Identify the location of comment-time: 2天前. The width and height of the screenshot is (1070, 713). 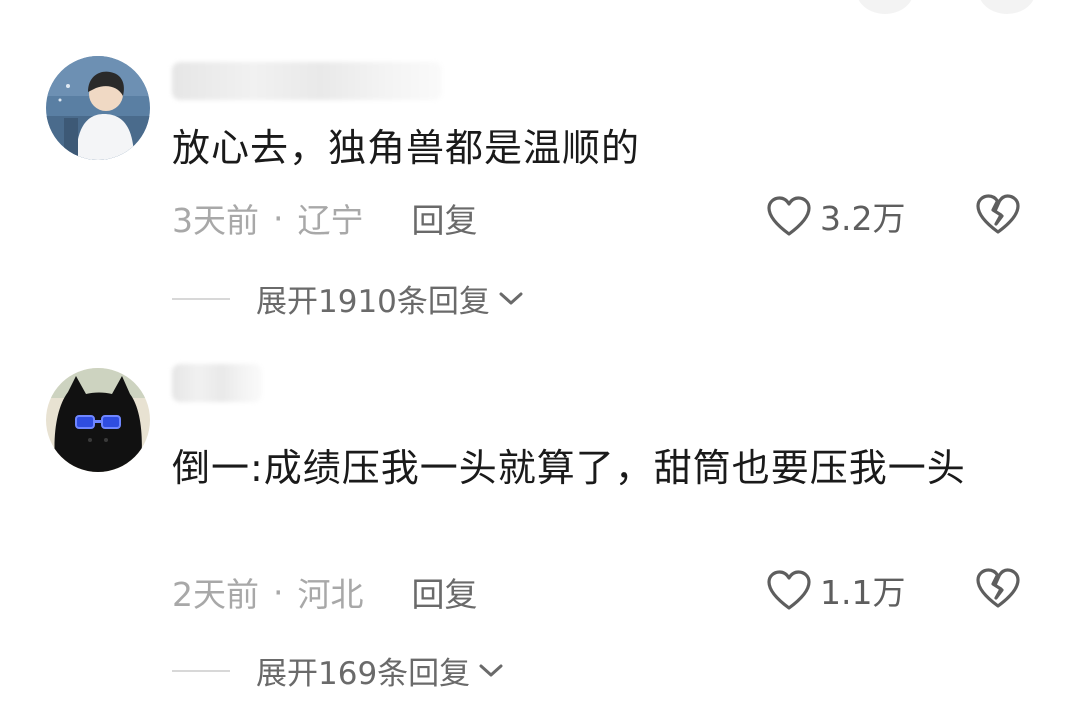
(215, 594).